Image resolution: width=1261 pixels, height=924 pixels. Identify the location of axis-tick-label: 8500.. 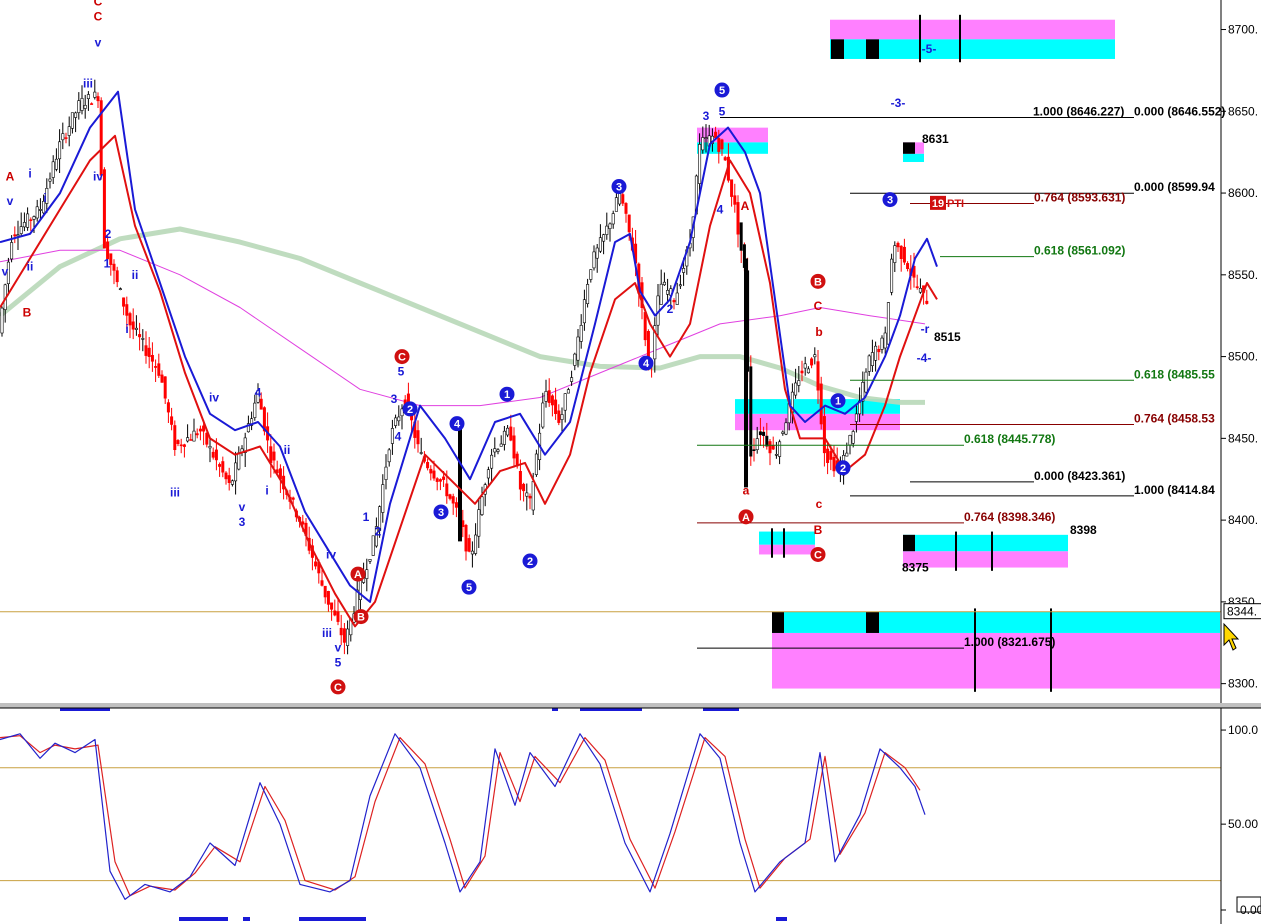
(1243, 357).